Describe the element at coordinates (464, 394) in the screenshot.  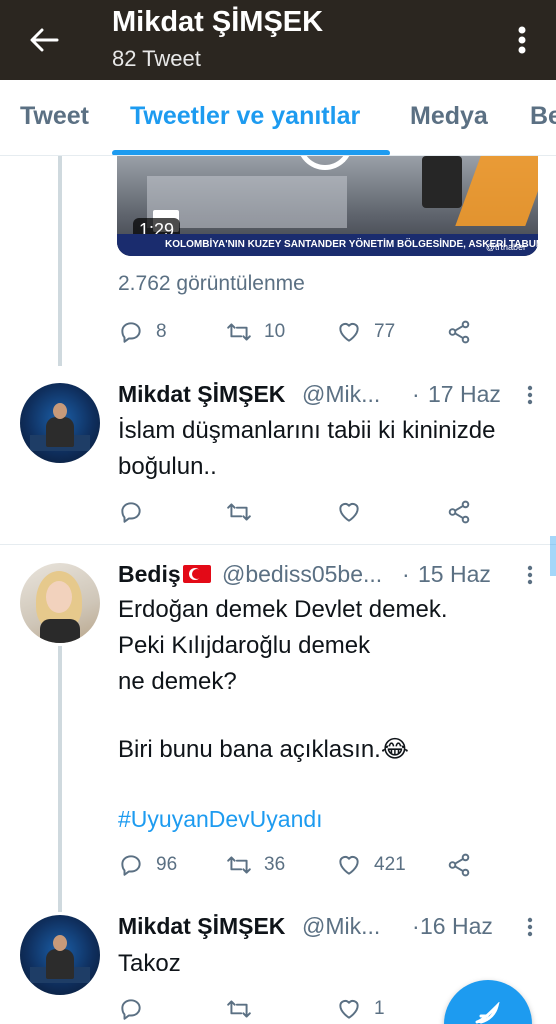
I see `tweet-date: 17 Haz` at that location.